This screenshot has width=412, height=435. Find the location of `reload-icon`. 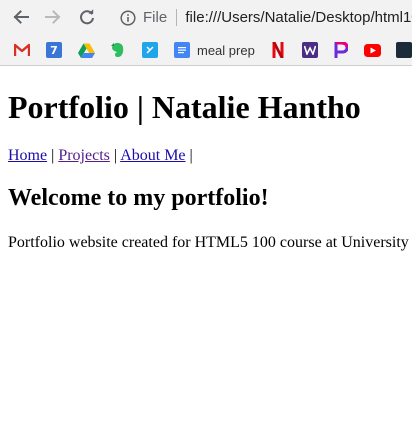

reload-icon is located at coordinates (87, 17).